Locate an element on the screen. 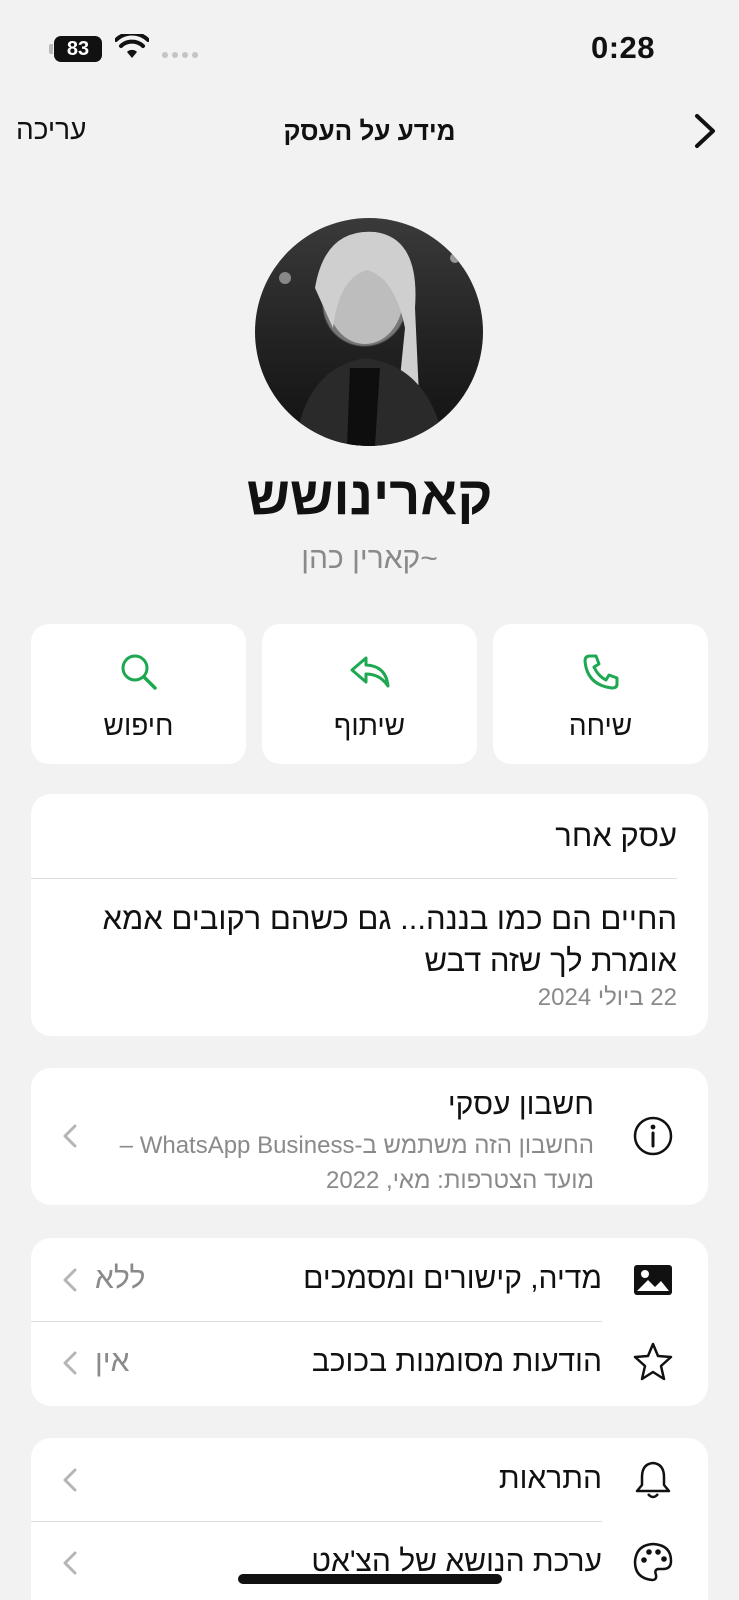 This screenshot has height=1600, width=739. back-chevron-icon is located at coordinates (705, 131).